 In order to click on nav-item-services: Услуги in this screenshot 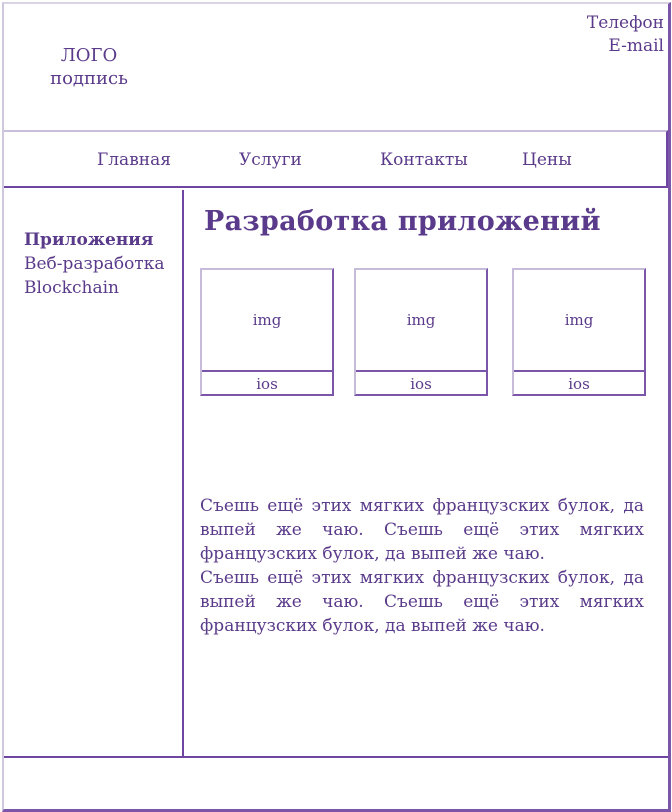, I will do `click(270, 160)`.